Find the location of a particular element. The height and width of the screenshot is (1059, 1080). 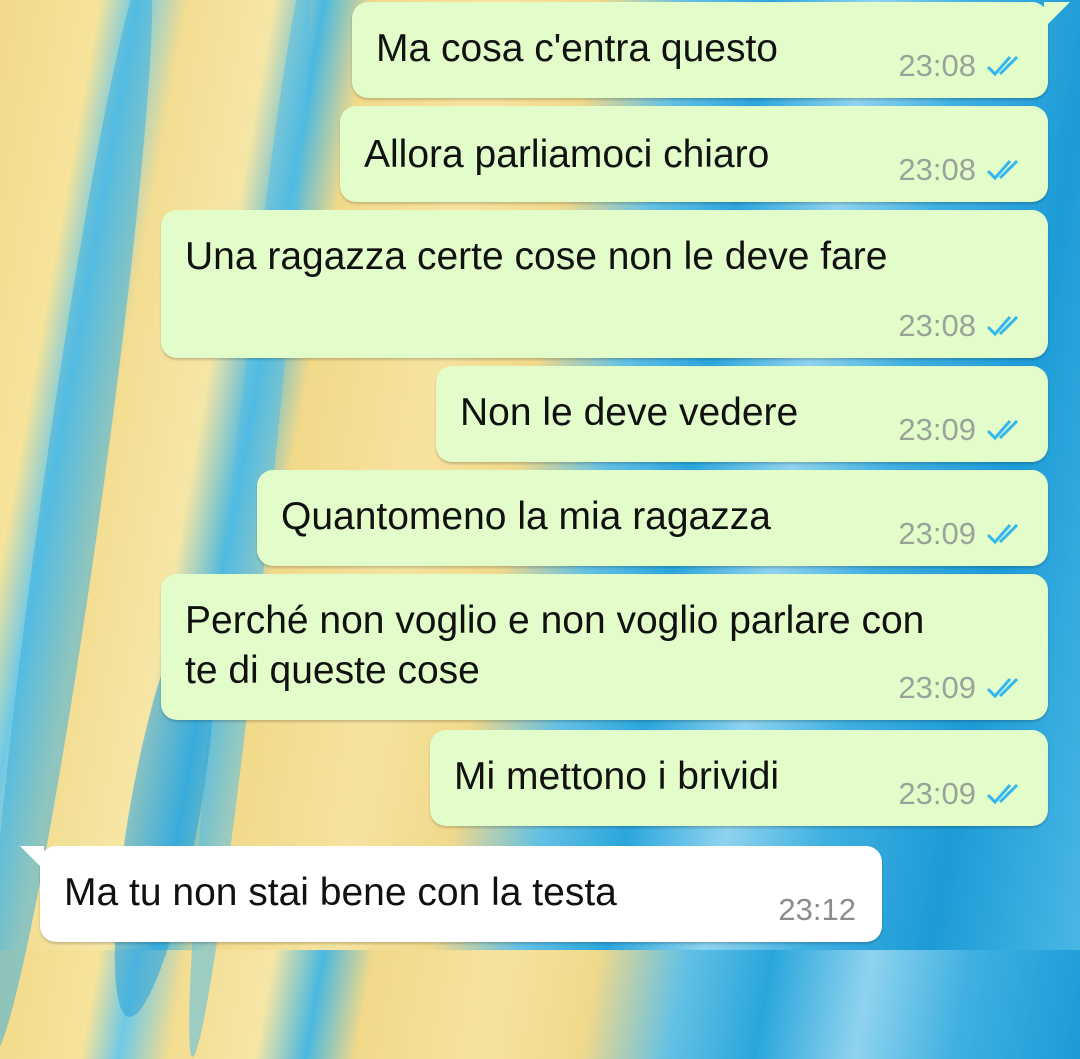

message-bubble-outgoing: Ma cosa c'entra questo 23:08 is located at coordinates (711, 50).